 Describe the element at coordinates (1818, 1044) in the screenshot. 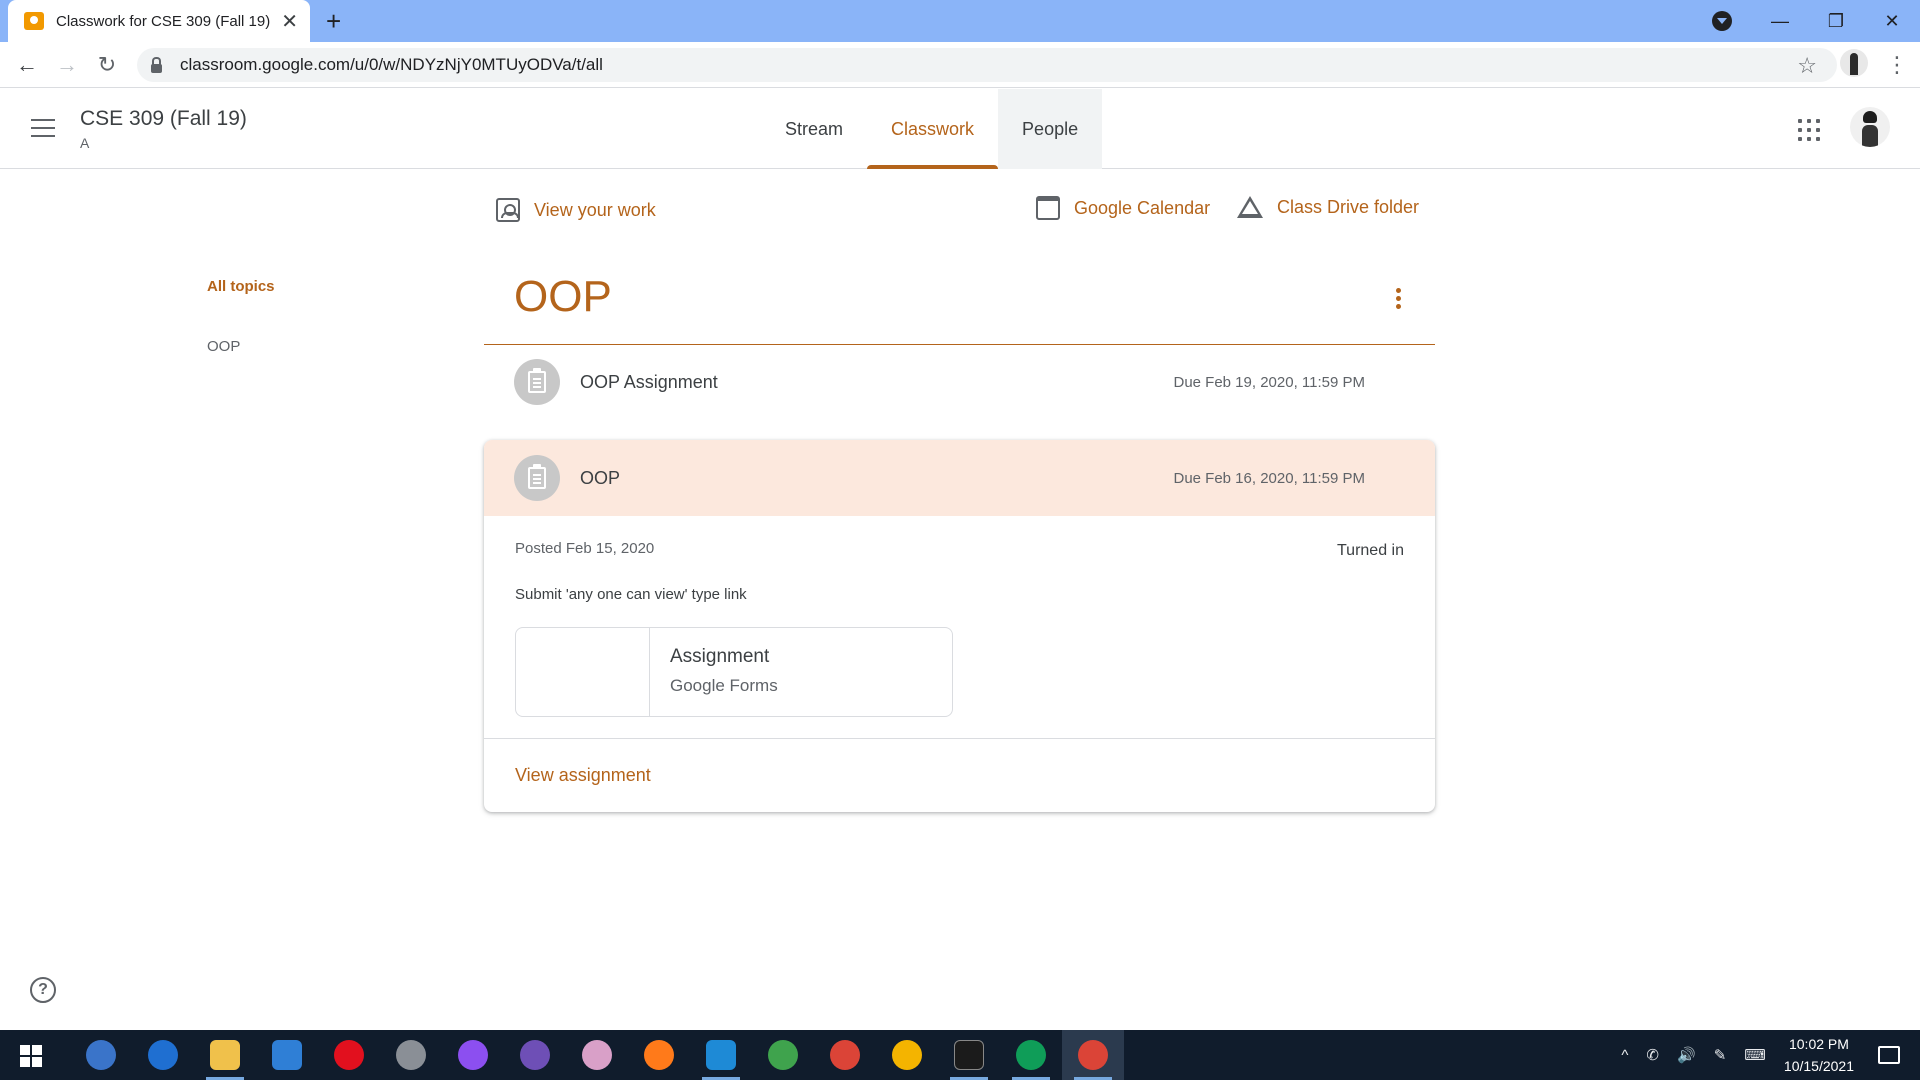

I see `clock-time: 10:02 PM` at that location.